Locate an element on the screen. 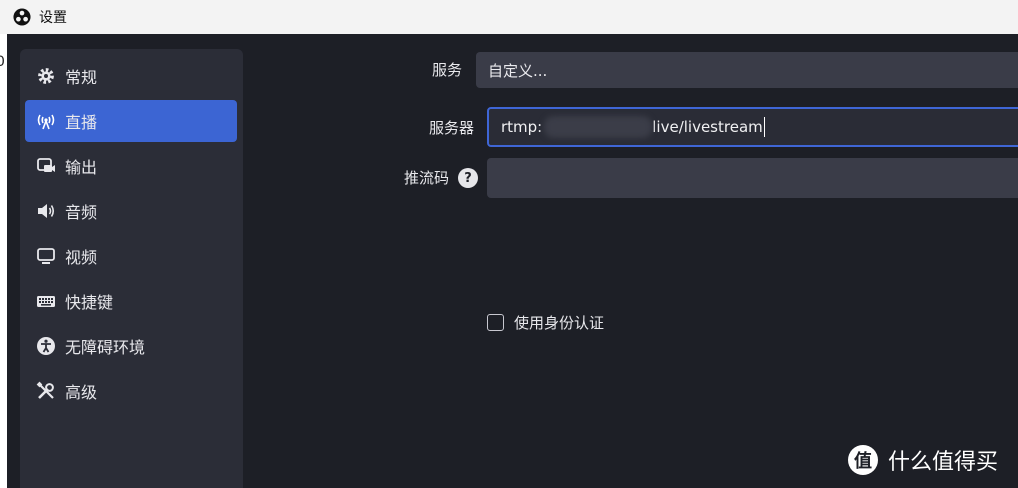  use-auth-label: 使用身份认证 is located at coordinates (559, 322).